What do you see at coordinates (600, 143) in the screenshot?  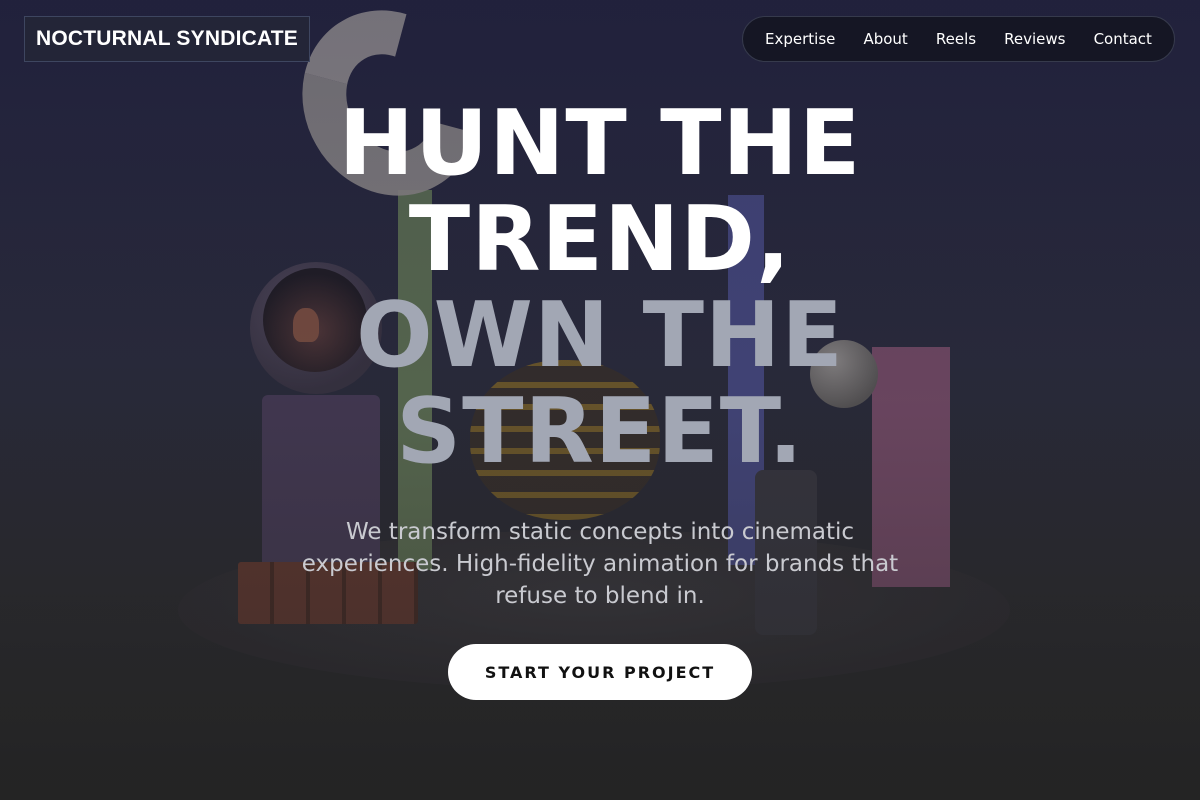 I see `headline-line-1: HUNT THE` at bounding box center [600, 143].